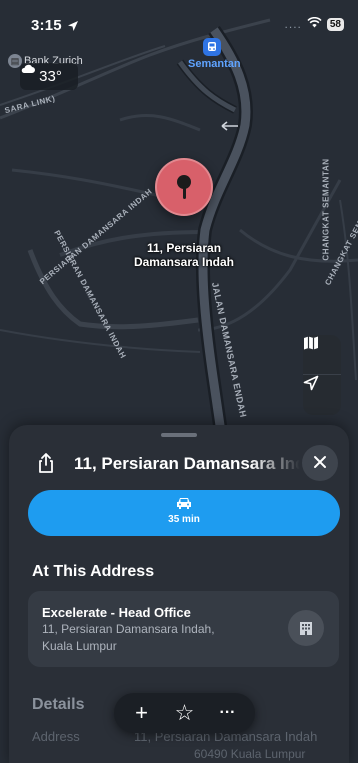 The image size is (358, 763). I want to click on weather-temp: 33°, so click(50, 76).